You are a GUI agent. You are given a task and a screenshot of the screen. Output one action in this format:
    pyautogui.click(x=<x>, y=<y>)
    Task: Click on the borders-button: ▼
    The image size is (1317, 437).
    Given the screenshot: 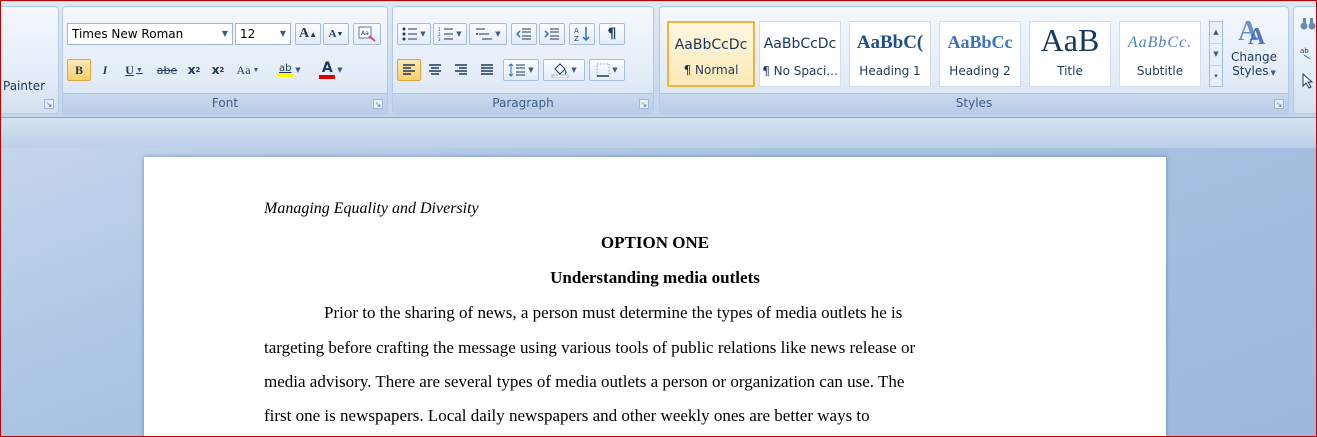 What is the action you would take?
    pyautogui.click(x=607, y=70)
    